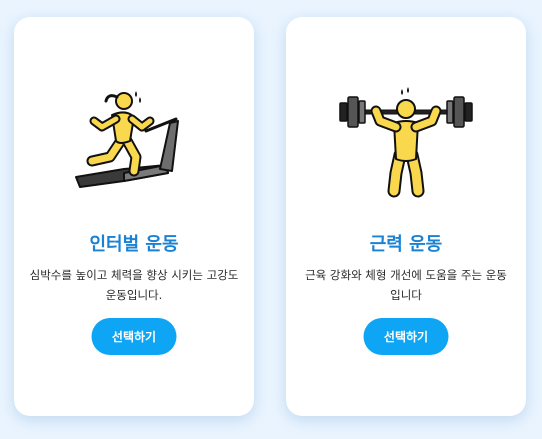  I want to click on select-strength-button: 선택하기, so click(406, 336).